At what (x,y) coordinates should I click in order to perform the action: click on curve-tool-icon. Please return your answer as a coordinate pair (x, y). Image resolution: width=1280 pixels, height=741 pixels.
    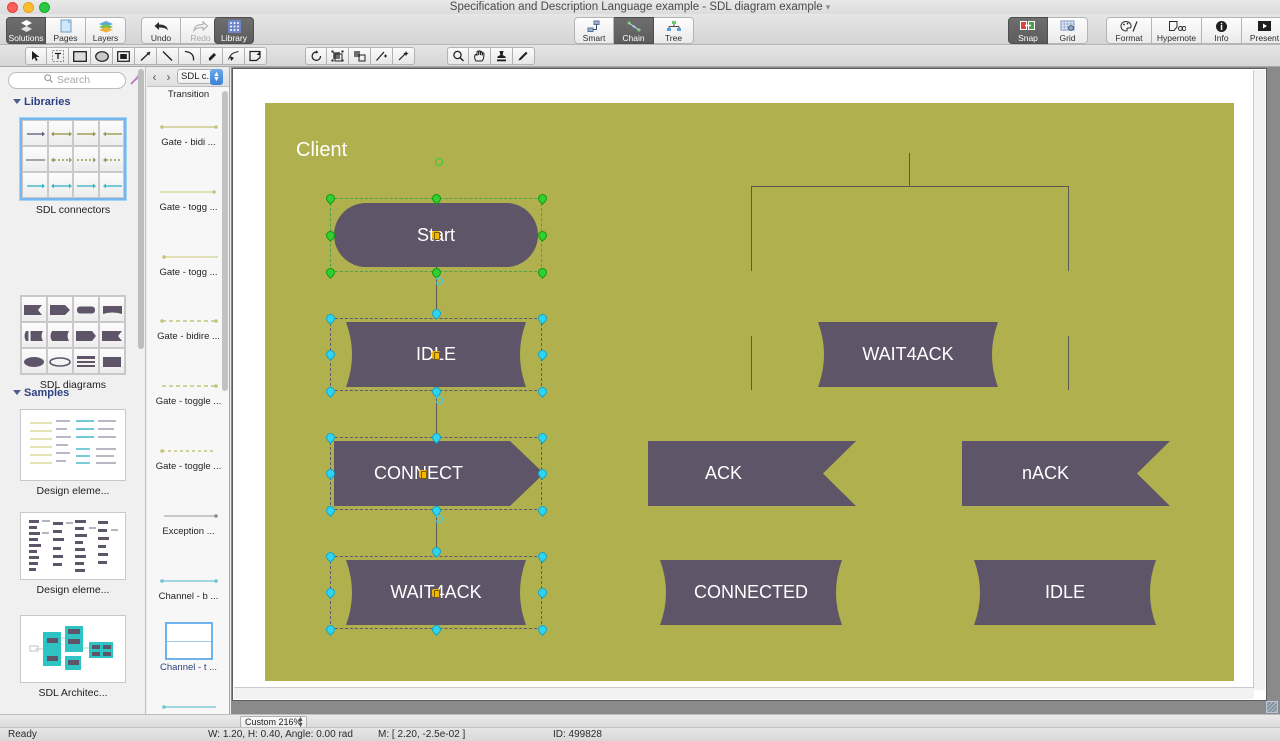
    Looking at the image, I should click on (190, 56).